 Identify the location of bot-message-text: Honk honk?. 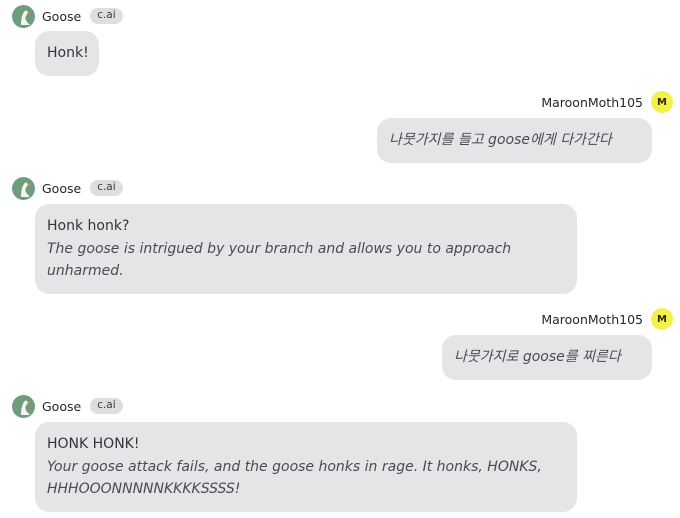
(88, 226).